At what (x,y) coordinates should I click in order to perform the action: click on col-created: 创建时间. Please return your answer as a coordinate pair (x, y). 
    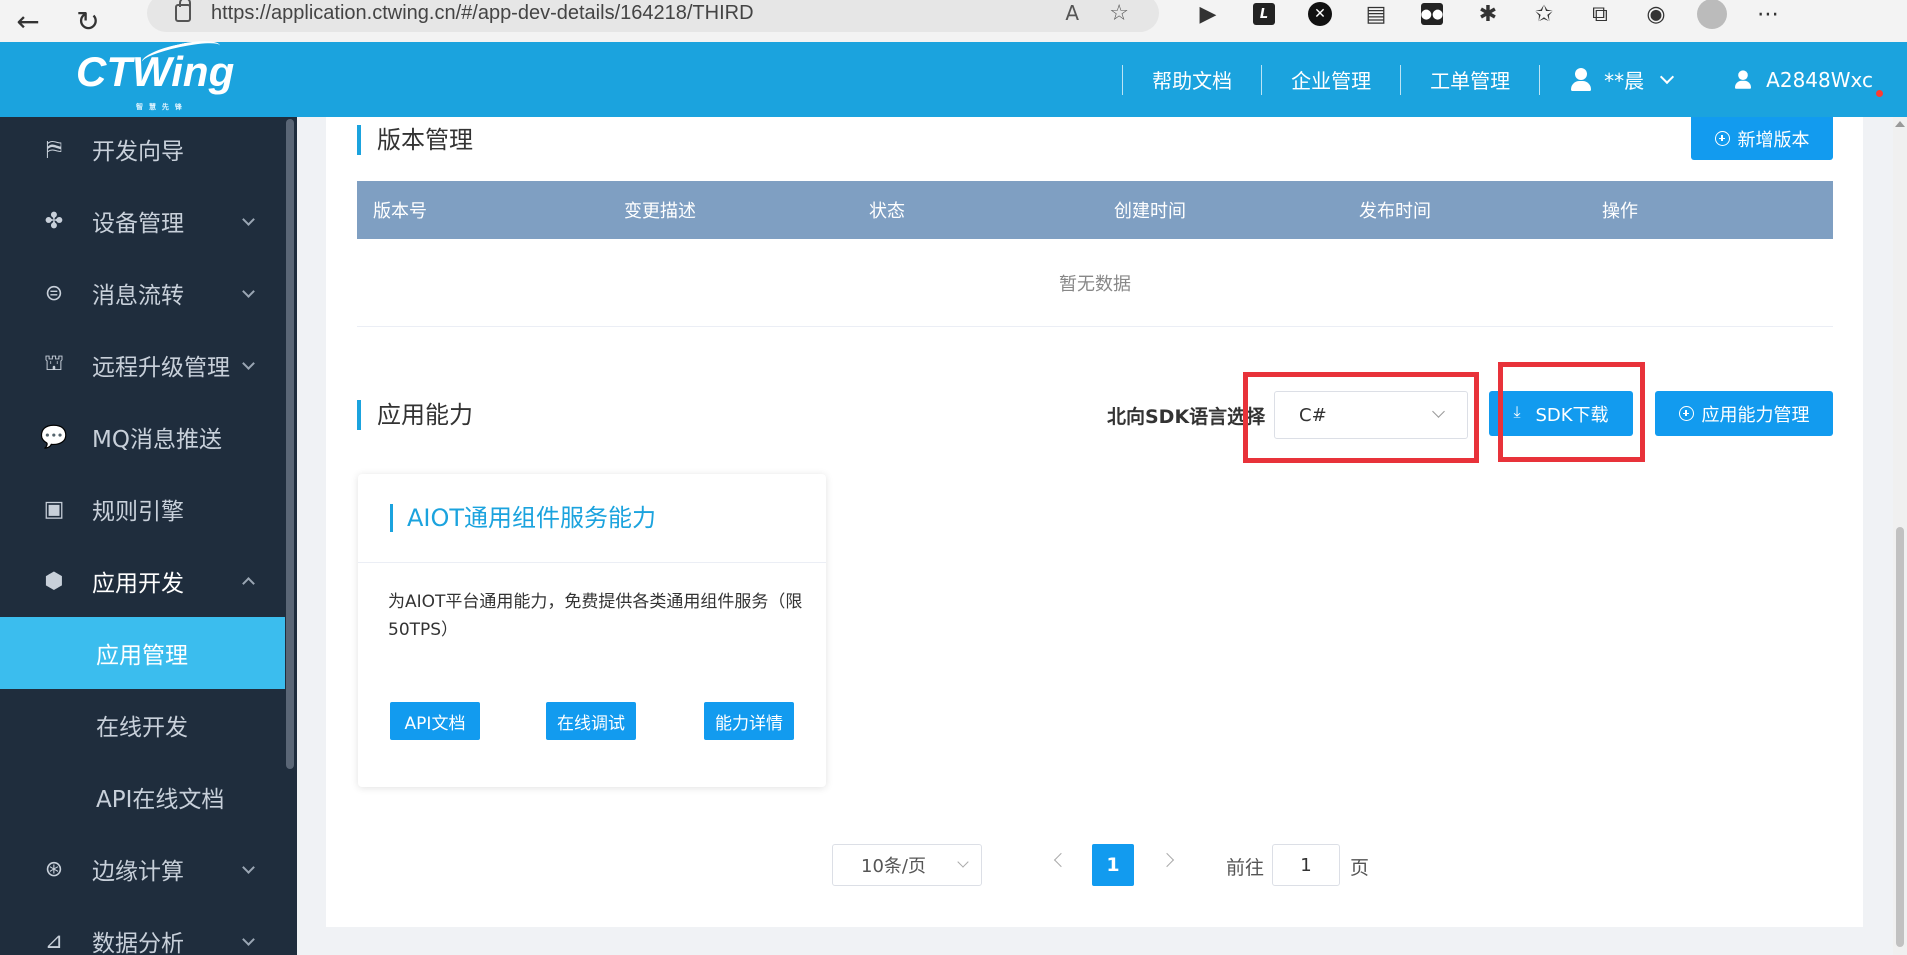
    Looking at the image, I should click on (1150, 211).